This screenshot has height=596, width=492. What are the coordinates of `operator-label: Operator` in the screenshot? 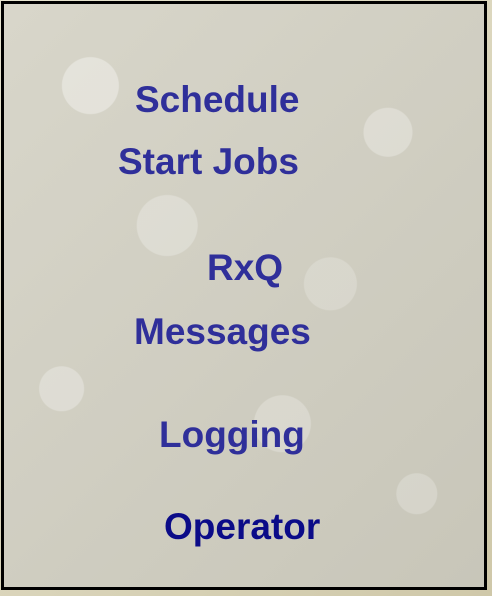 It's located at (242, 526).